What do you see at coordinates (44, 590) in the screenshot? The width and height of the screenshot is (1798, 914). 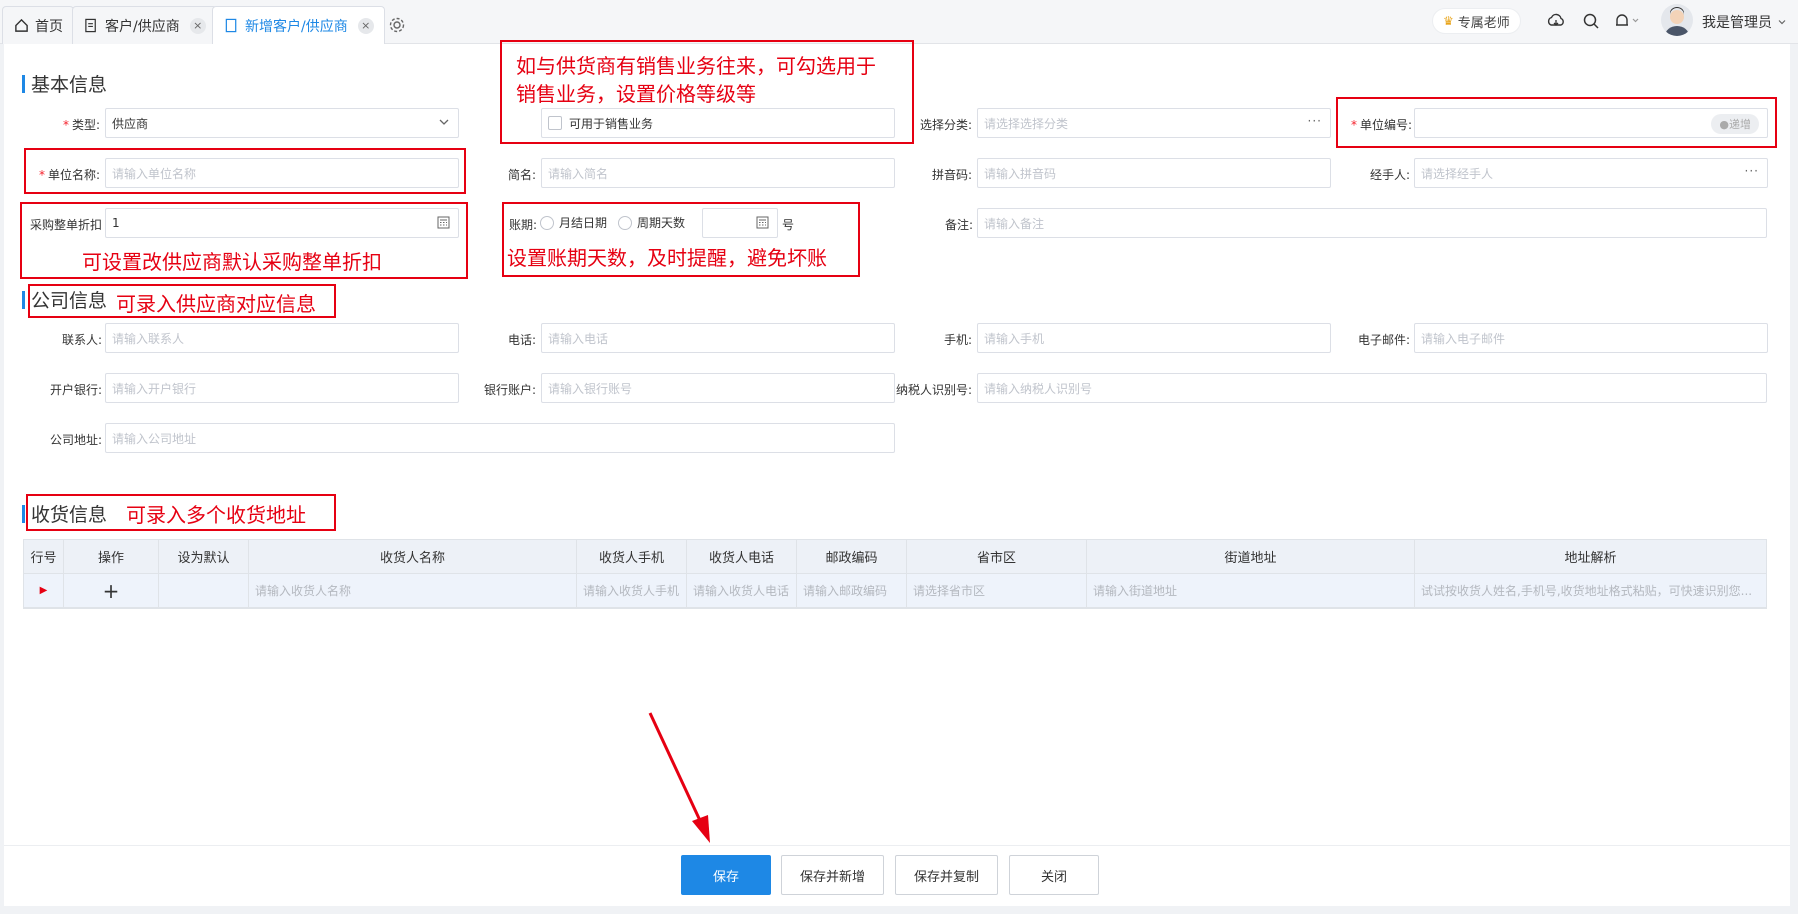 I see `current-row-icon: ▶` at bounding box center [44, 590].